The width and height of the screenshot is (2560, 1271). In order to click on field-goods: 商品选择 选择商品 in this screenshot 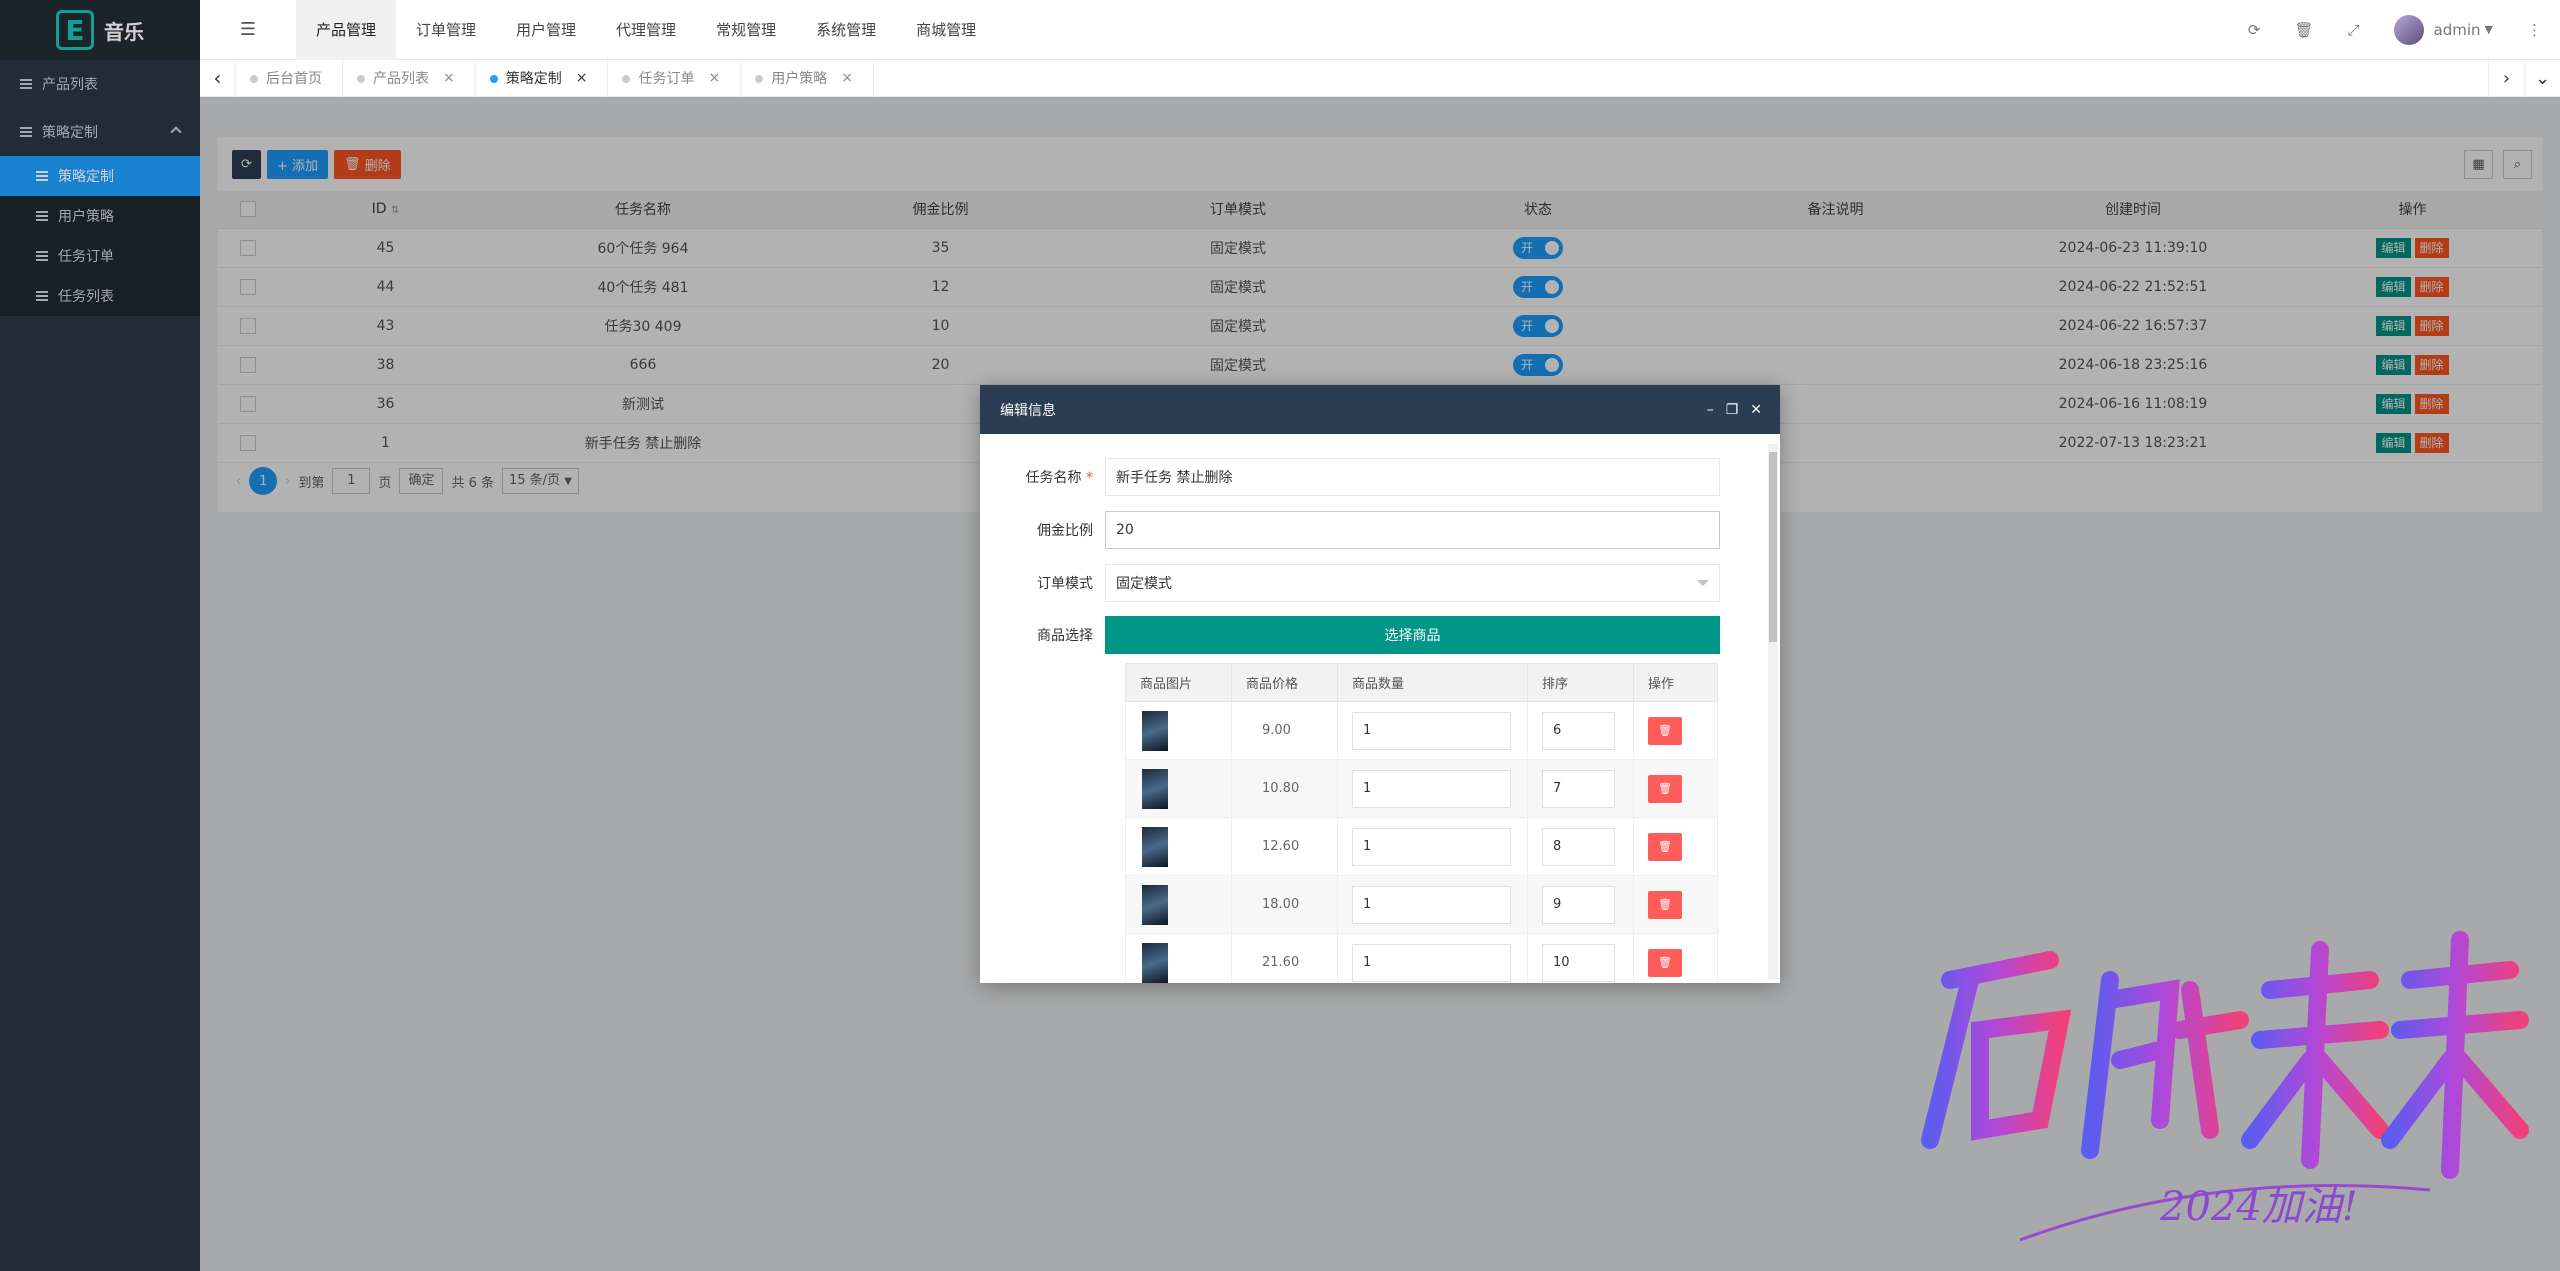, I will do `click(1370, 635)`.